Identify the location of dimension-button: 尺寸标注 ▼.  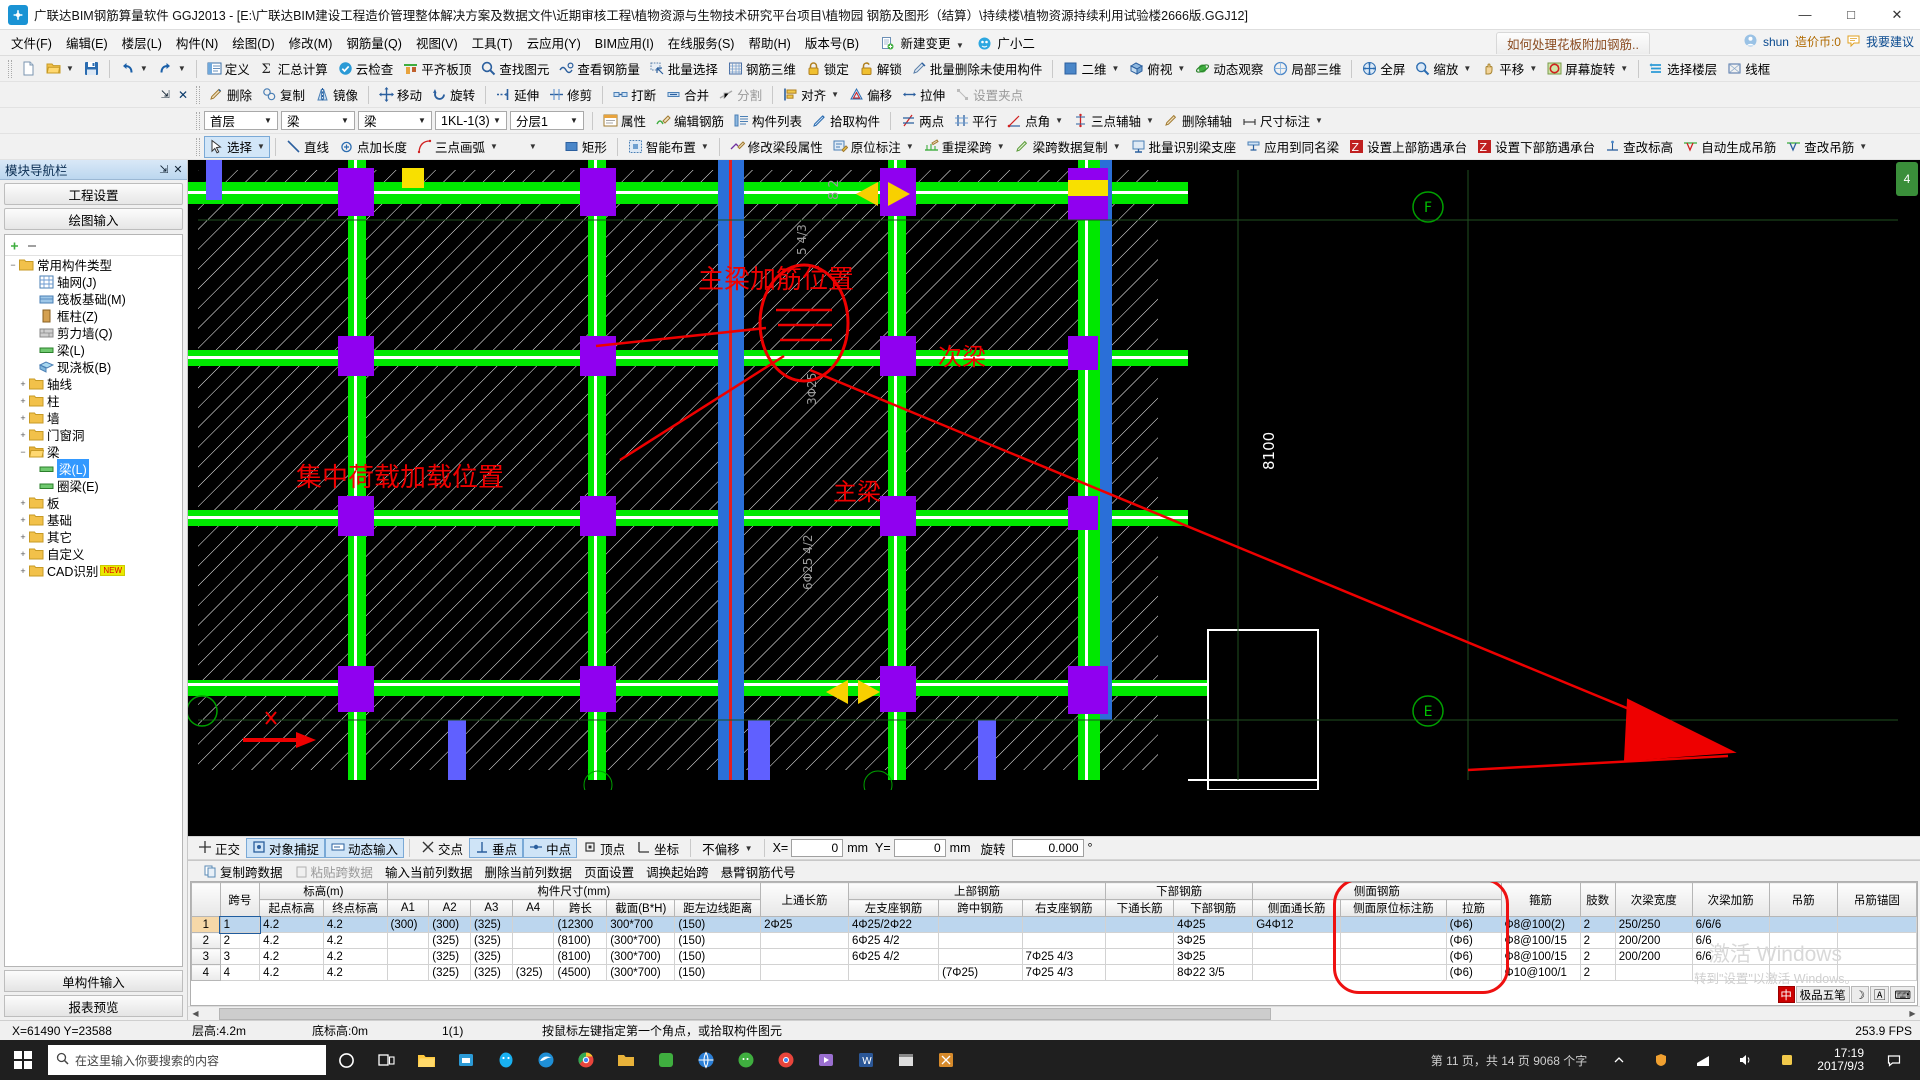
(1282, 121).